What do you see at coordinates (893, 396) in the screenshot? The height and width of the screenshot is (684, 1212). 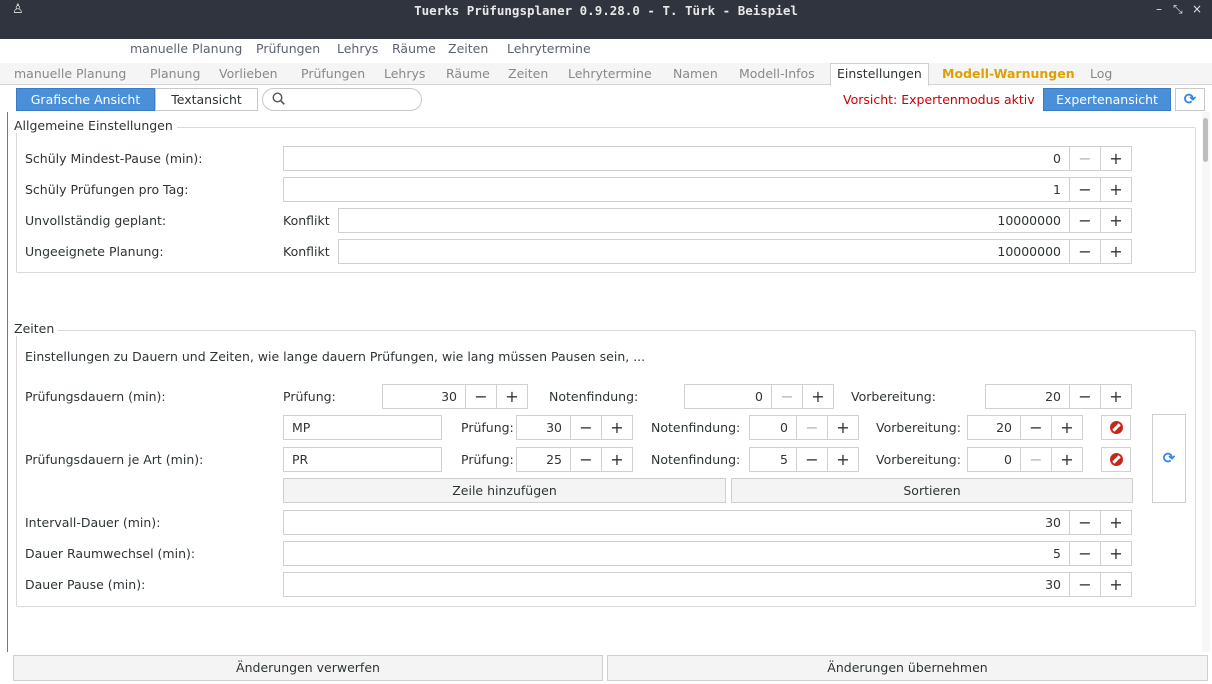 I see `durations-prep-label: Vorbereitung:` at bounding box center [893, 396].